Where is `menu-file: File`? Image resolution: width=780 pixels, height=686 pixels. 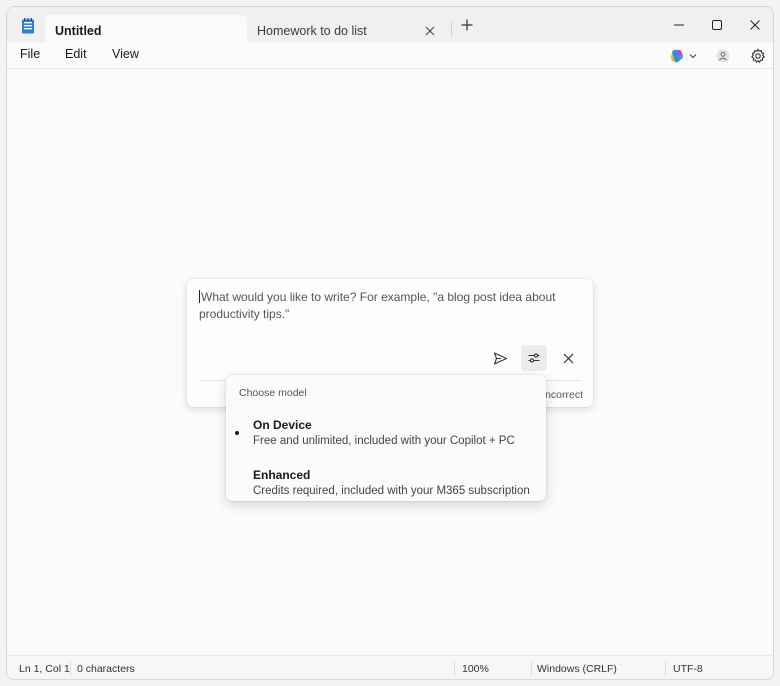 menu-file: File is located at coordinates (30, 54).